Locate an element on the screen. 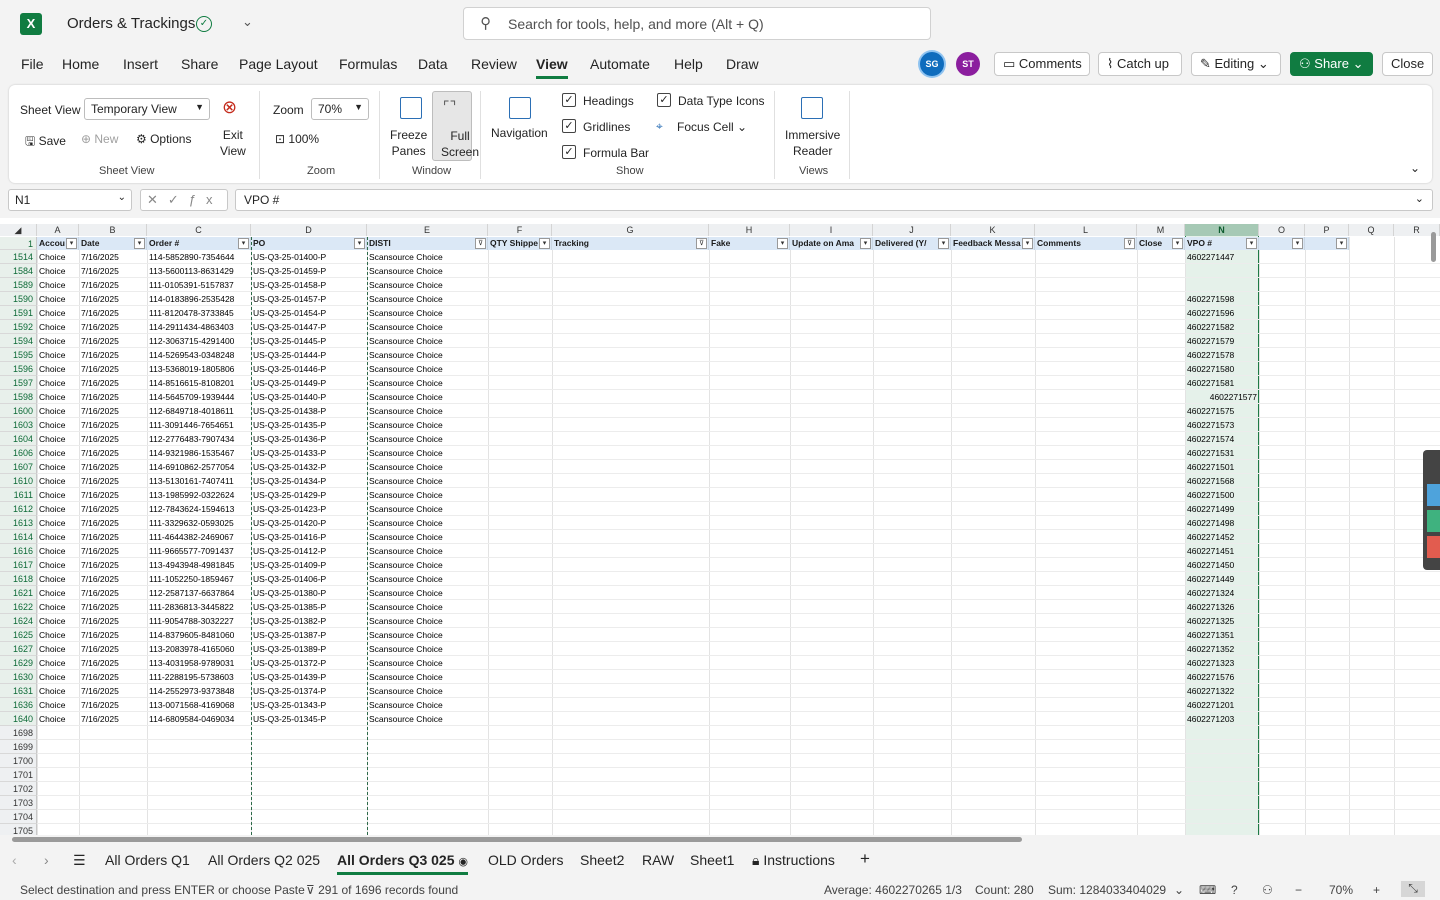 The image size is (1440, 900). row-header: 1624 is located at coordinates (18, 621).